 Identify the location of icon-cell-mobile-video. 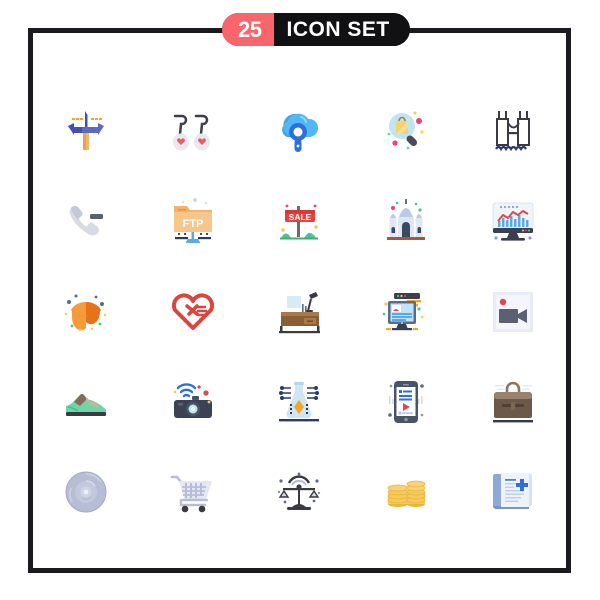
(406, 402).